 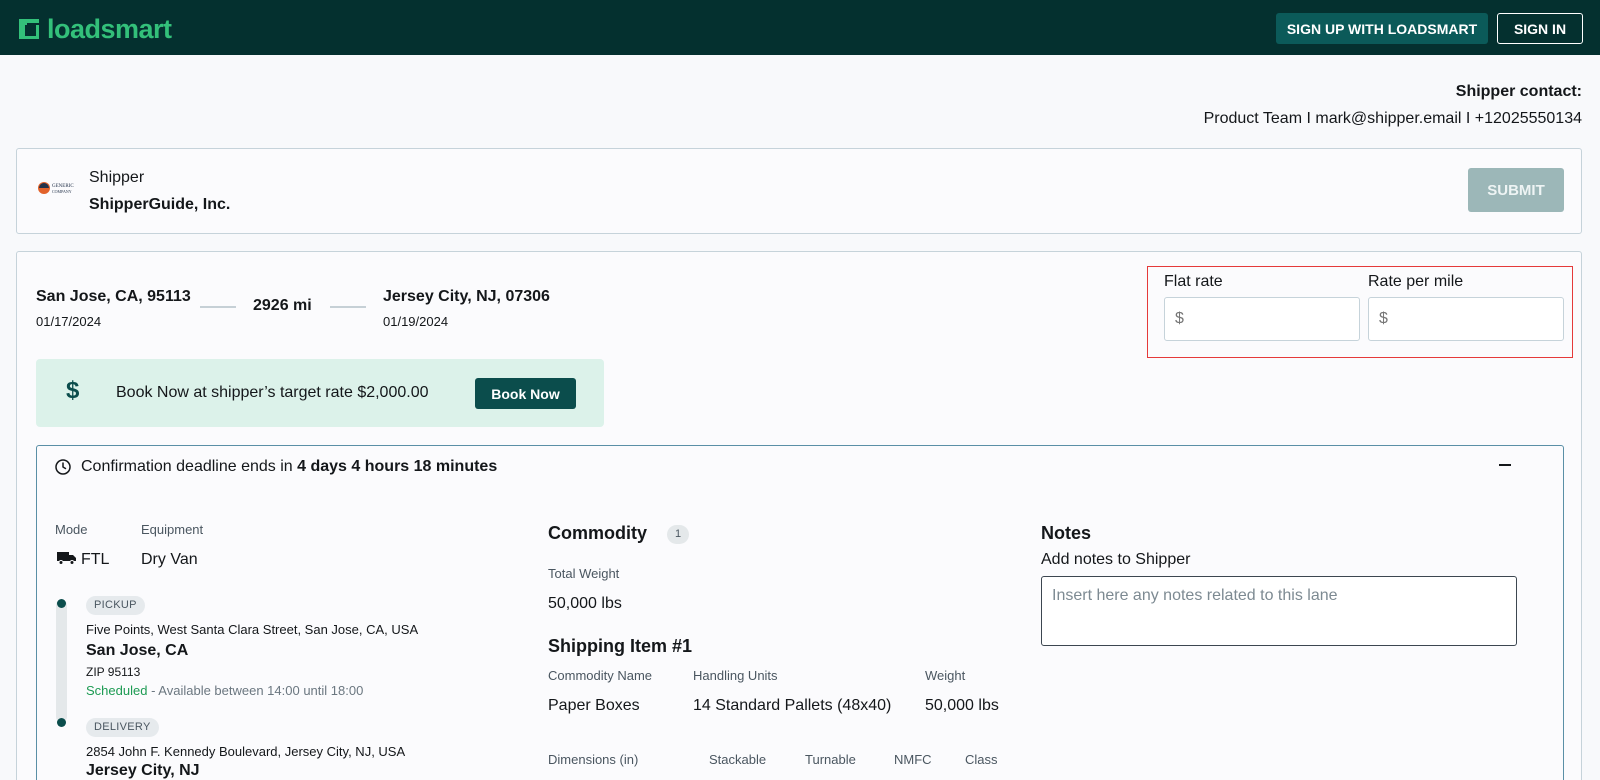 What do you see at coordinates (113, 672) in the screenshot?
I see `pickup-zip: ZIP 95113` at bounding box center [113, 672].